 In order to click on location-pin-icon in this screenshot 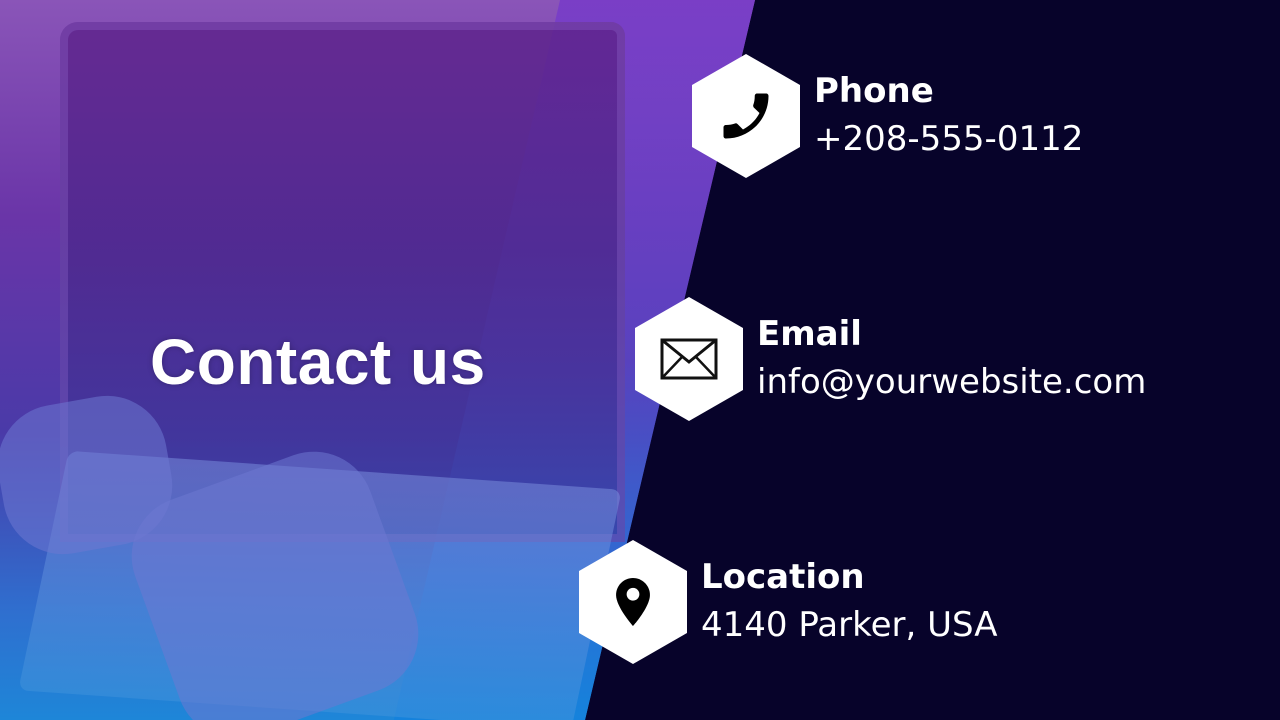, I will do `click(633, 602)`.